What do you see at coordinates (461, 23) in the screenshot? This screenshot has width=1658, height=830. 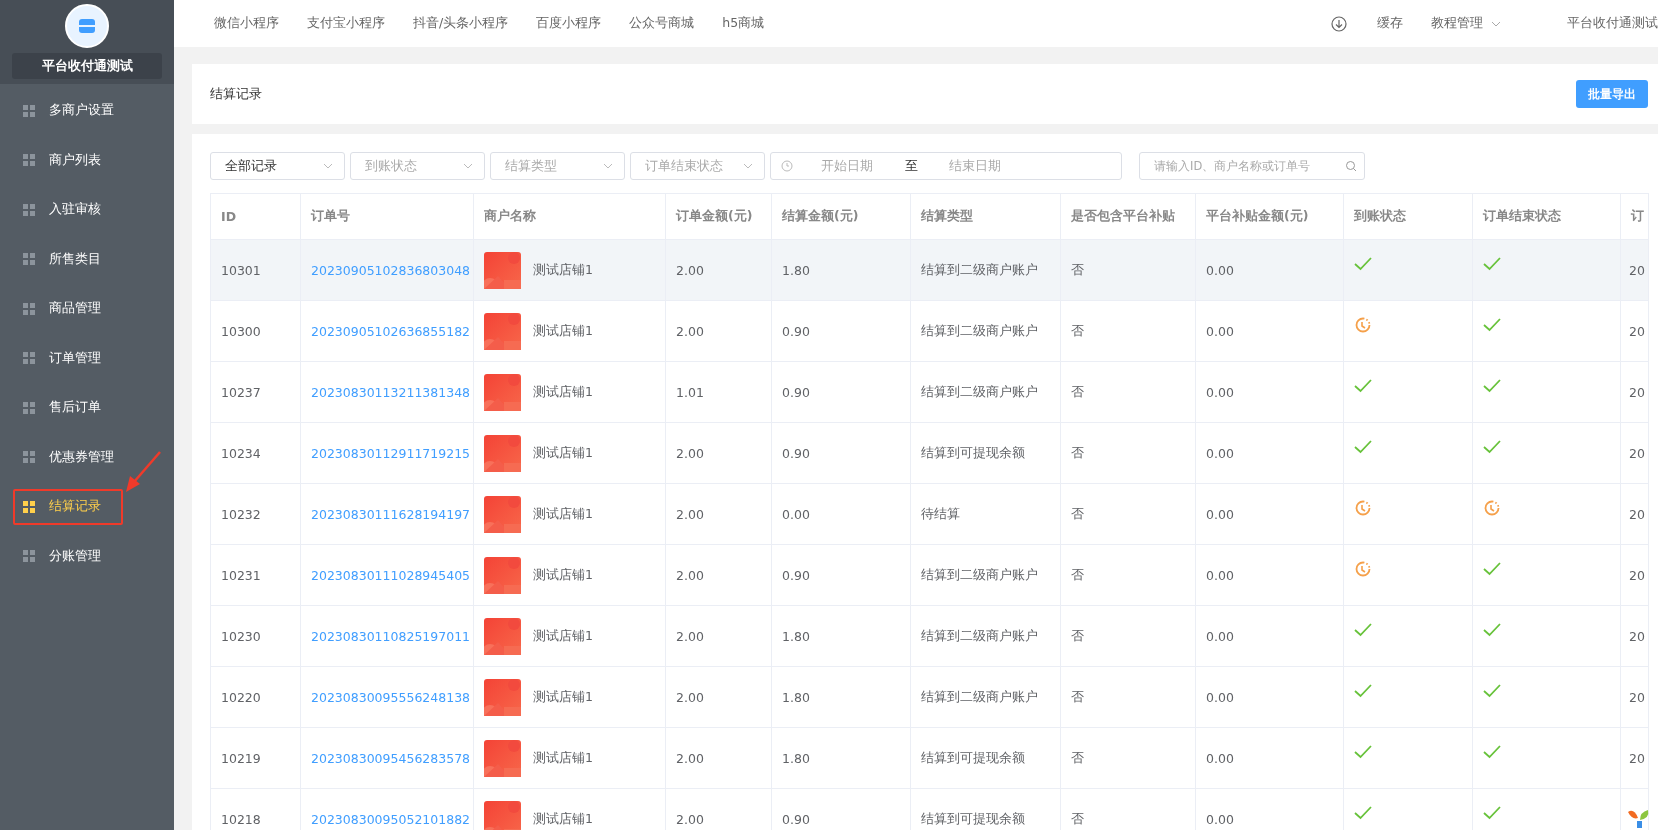 I see `nav-link: 抖音/头条小程序` at bounding box center [461, 23].